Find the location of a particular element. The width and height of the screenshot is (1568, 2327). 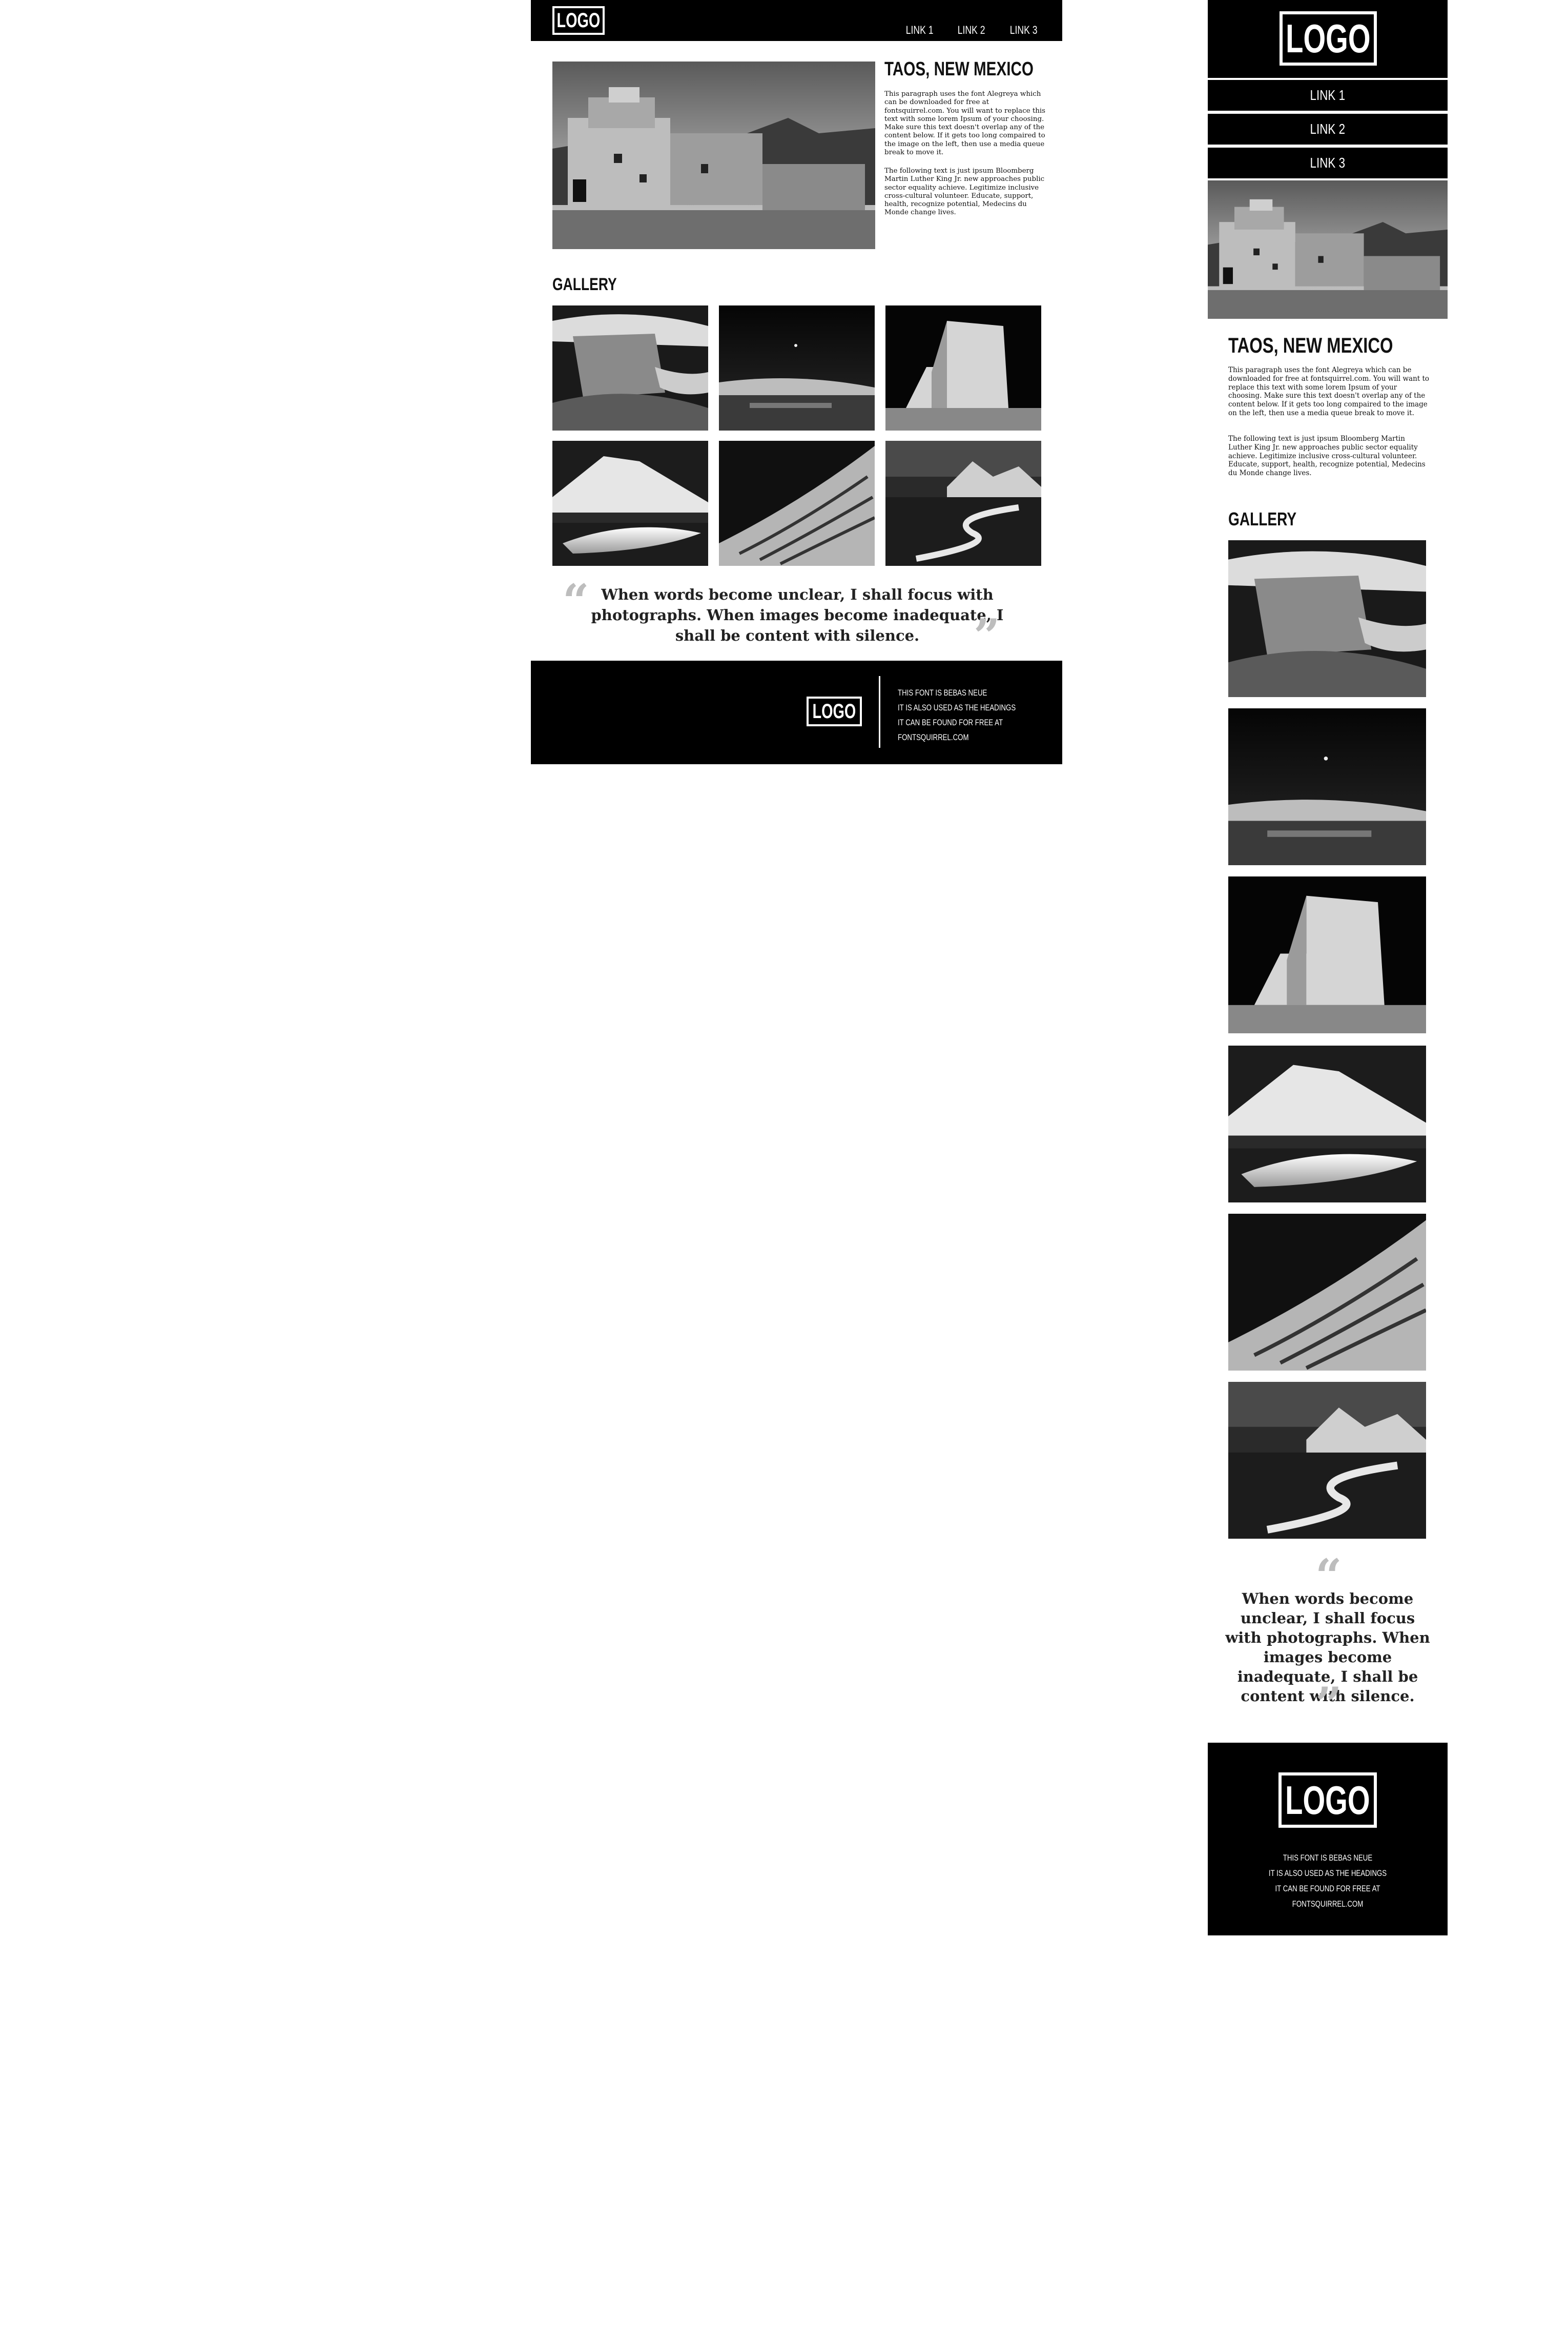

mobile-nav-link-2: LINK 2 is located at coordinates (1328, 129).